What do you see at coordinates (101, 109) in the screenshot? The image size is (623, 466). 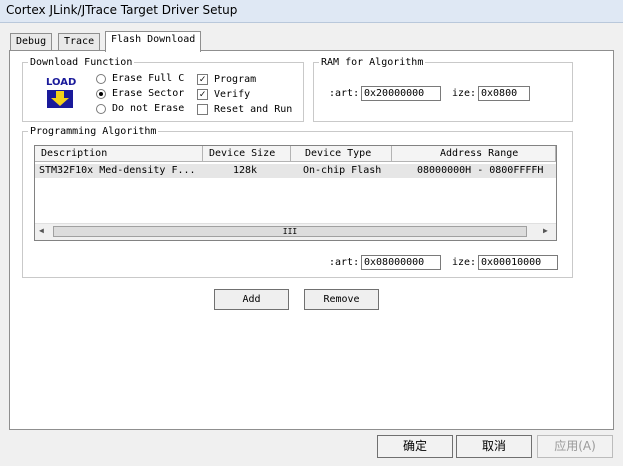 I see `do-not-erase-radio` at bounding box center [101, 109].